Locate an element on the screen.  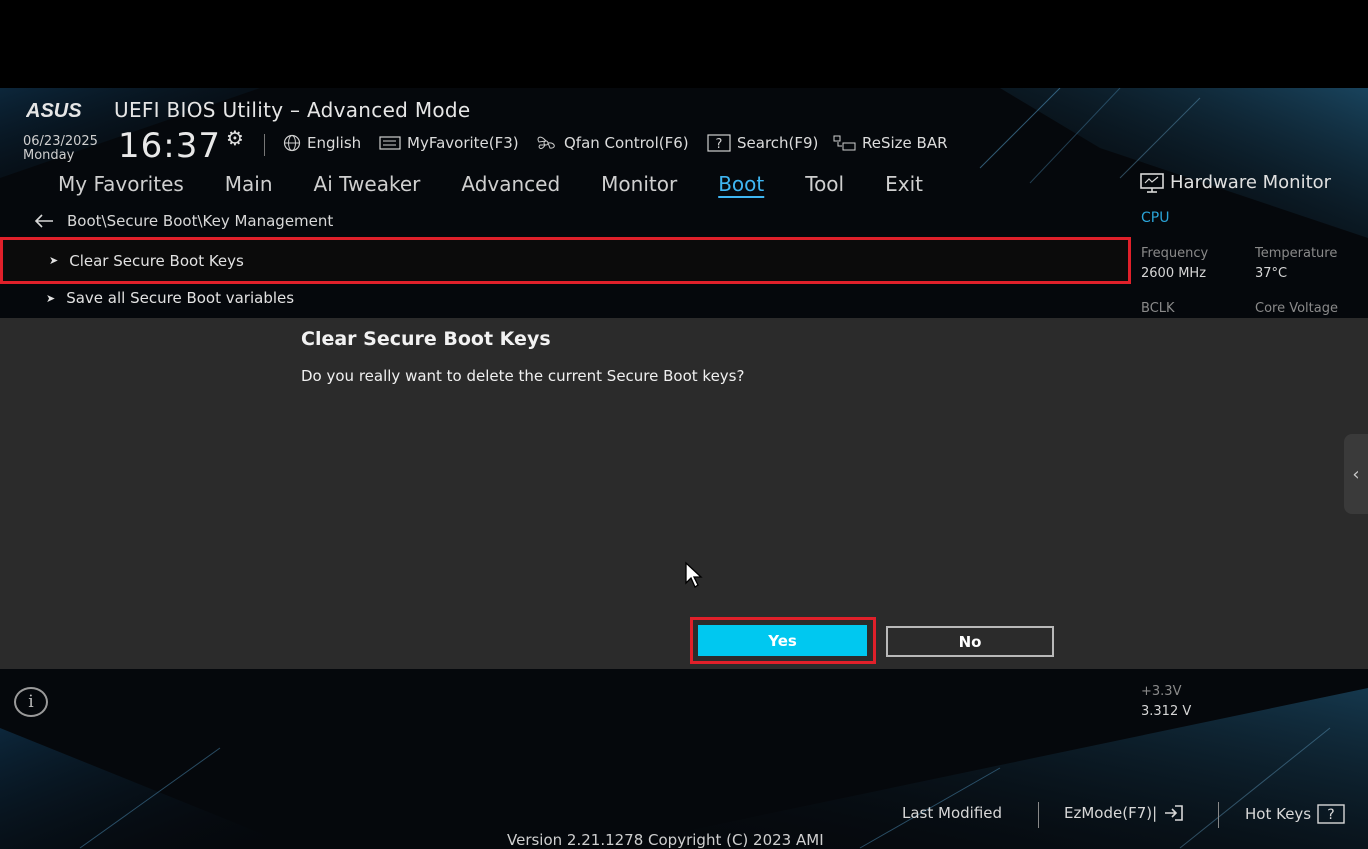
hardware-monitor-label: Hardware Monitor is located at coordinates (1251, 182).